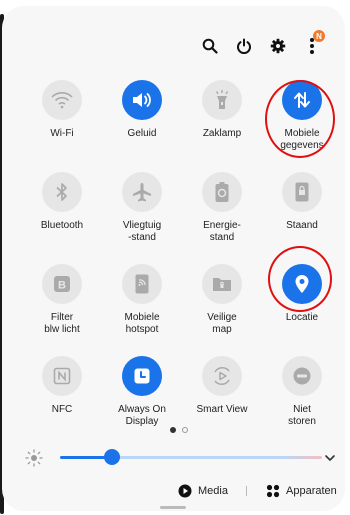  I want to click on portrait-lock-icon, so click(302, 192).